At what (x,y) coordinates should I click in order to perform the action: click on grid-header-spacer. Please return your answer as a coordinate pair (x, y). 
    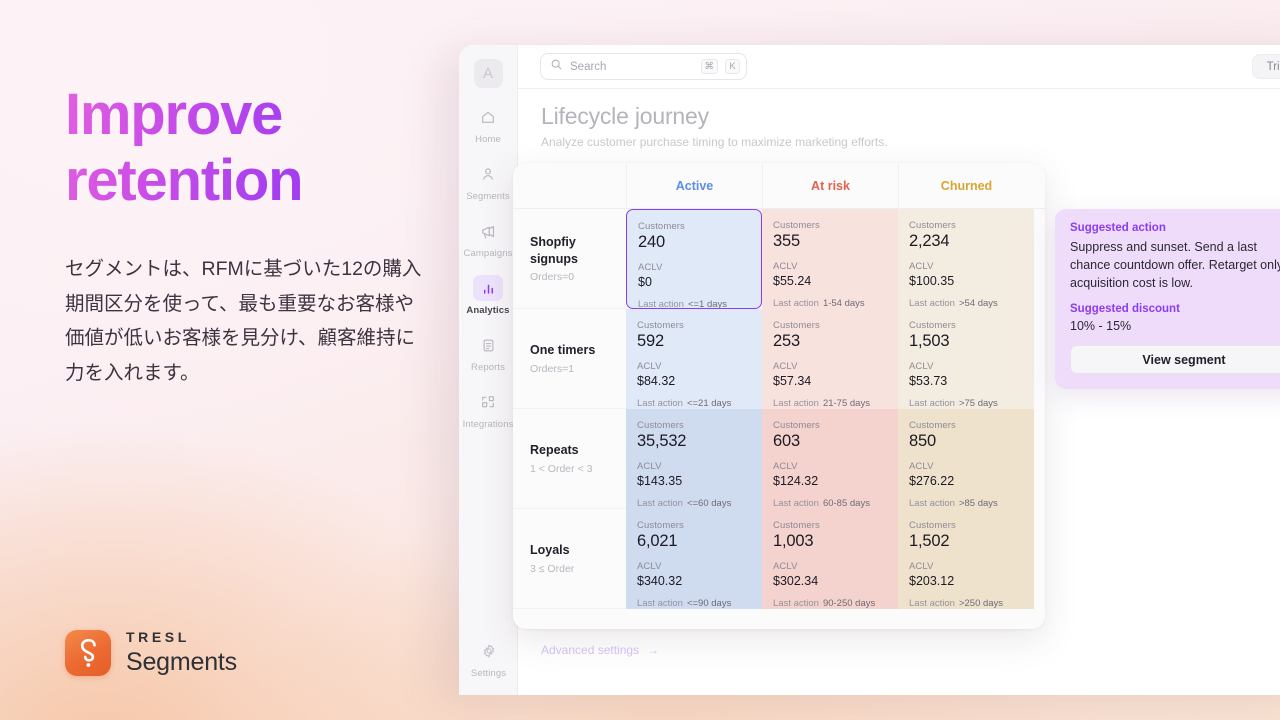
    Looking at the image, I should click on (569, 185).